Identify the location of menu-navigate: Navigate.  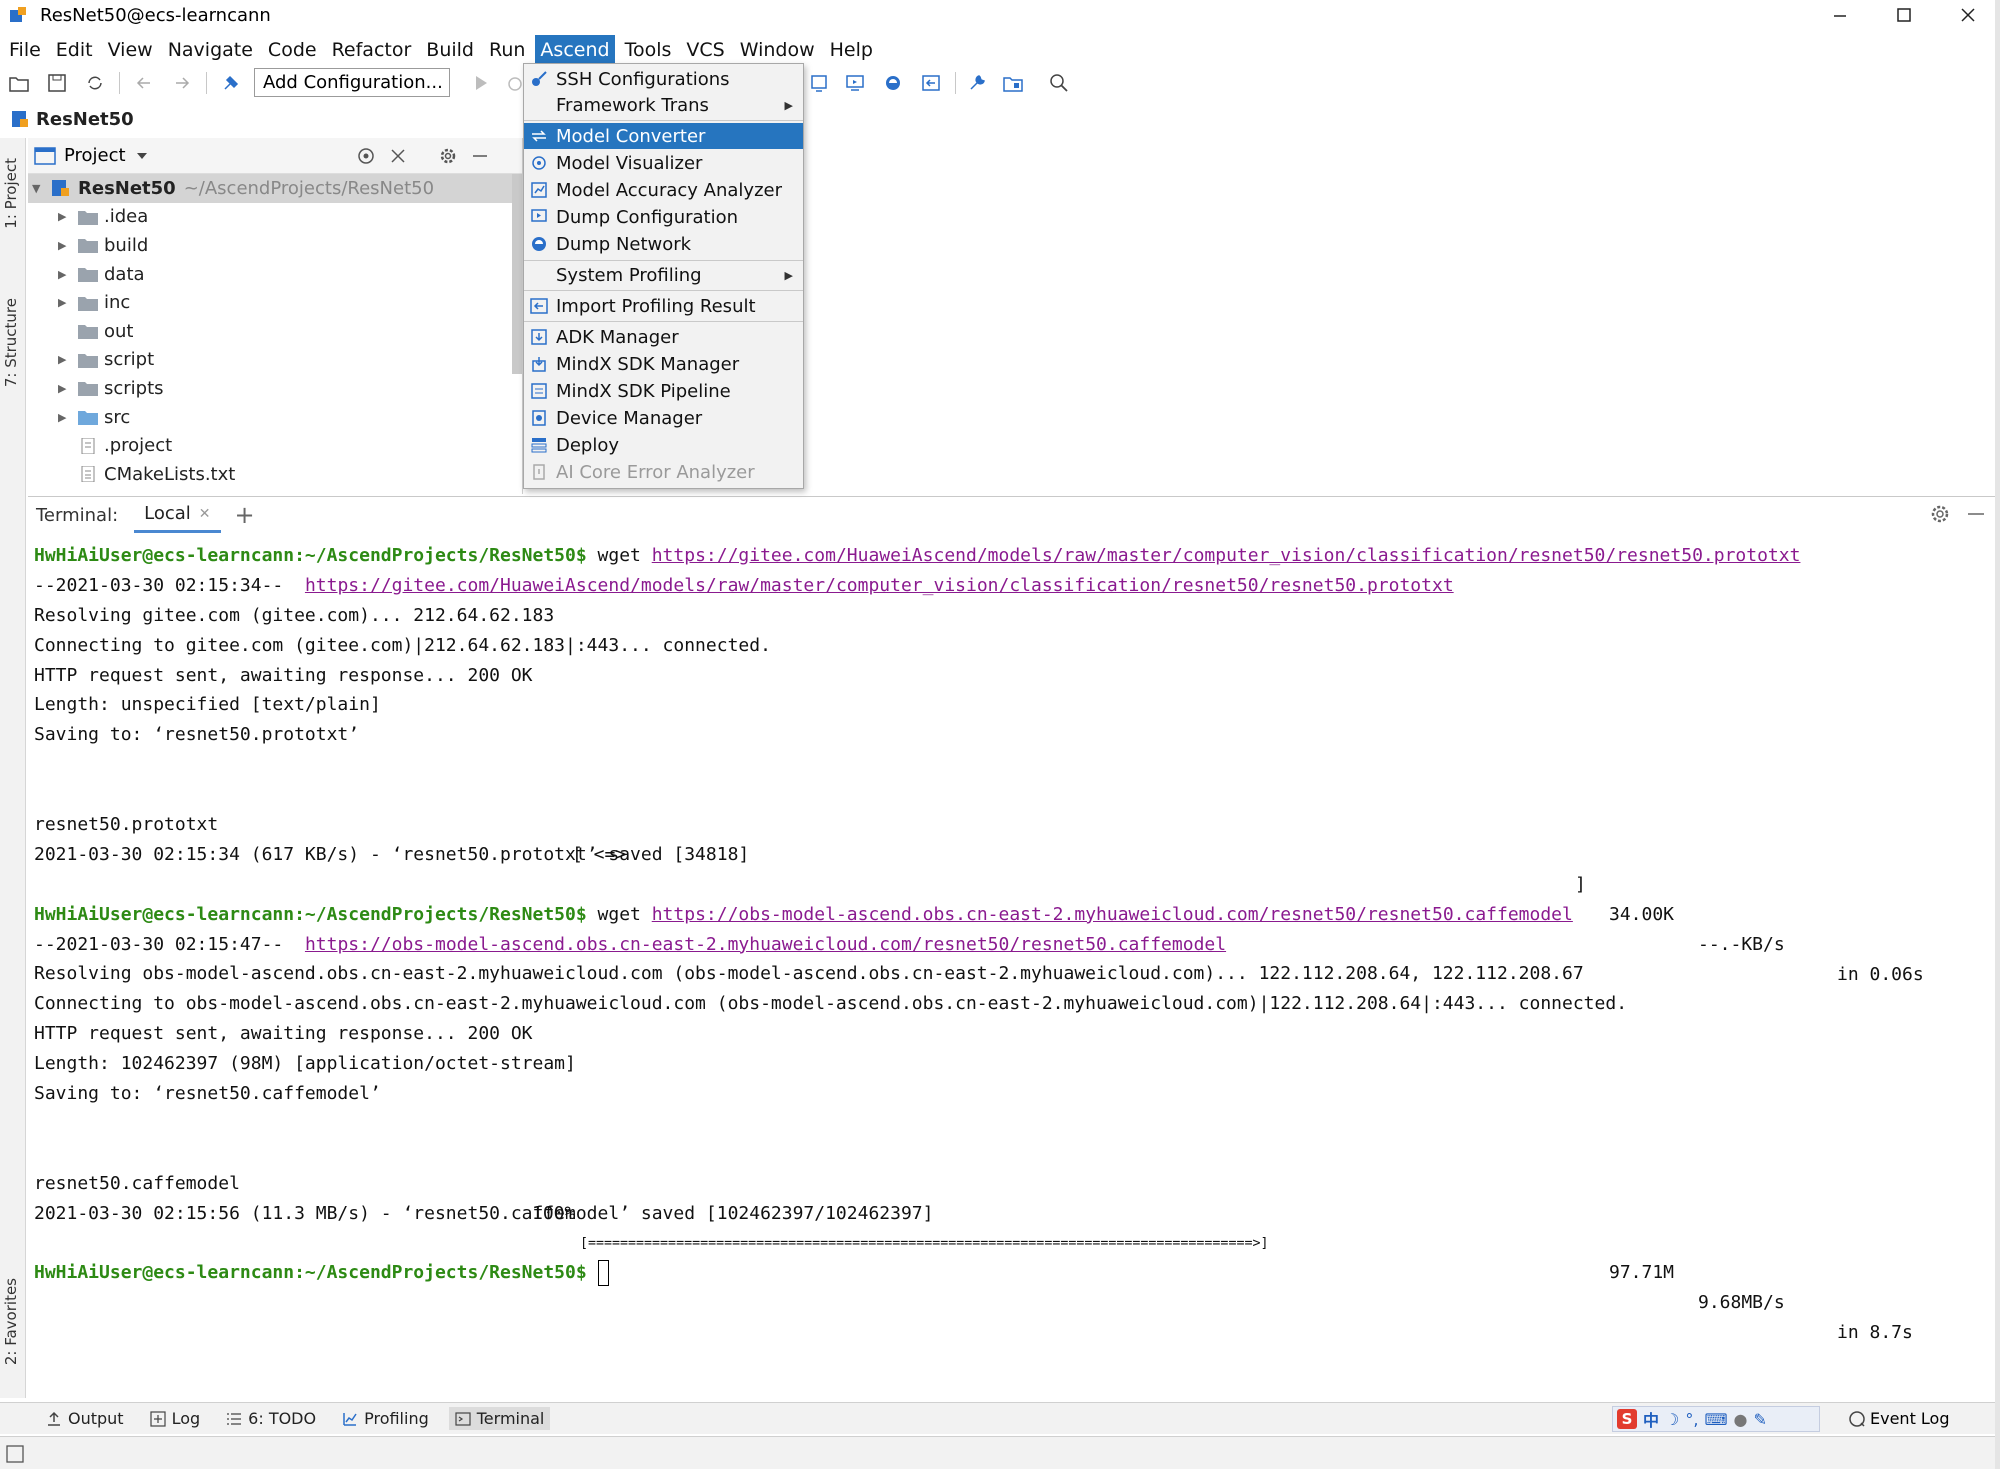
(210, 50).